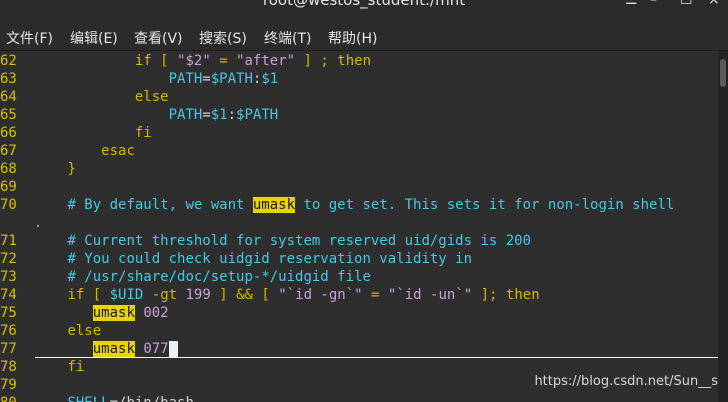 This screenshot has width=728, height=402. Describe the element at coordinates (17, 169) in the screenshot. I see `line-number: 68` at that location.